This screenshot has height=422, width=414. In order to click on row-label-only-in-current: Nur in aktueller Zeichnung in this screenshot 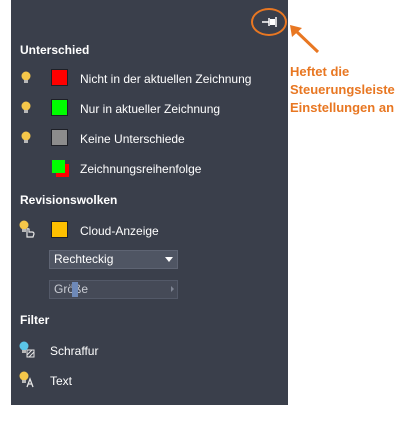, I will do `click(150, 109)`.